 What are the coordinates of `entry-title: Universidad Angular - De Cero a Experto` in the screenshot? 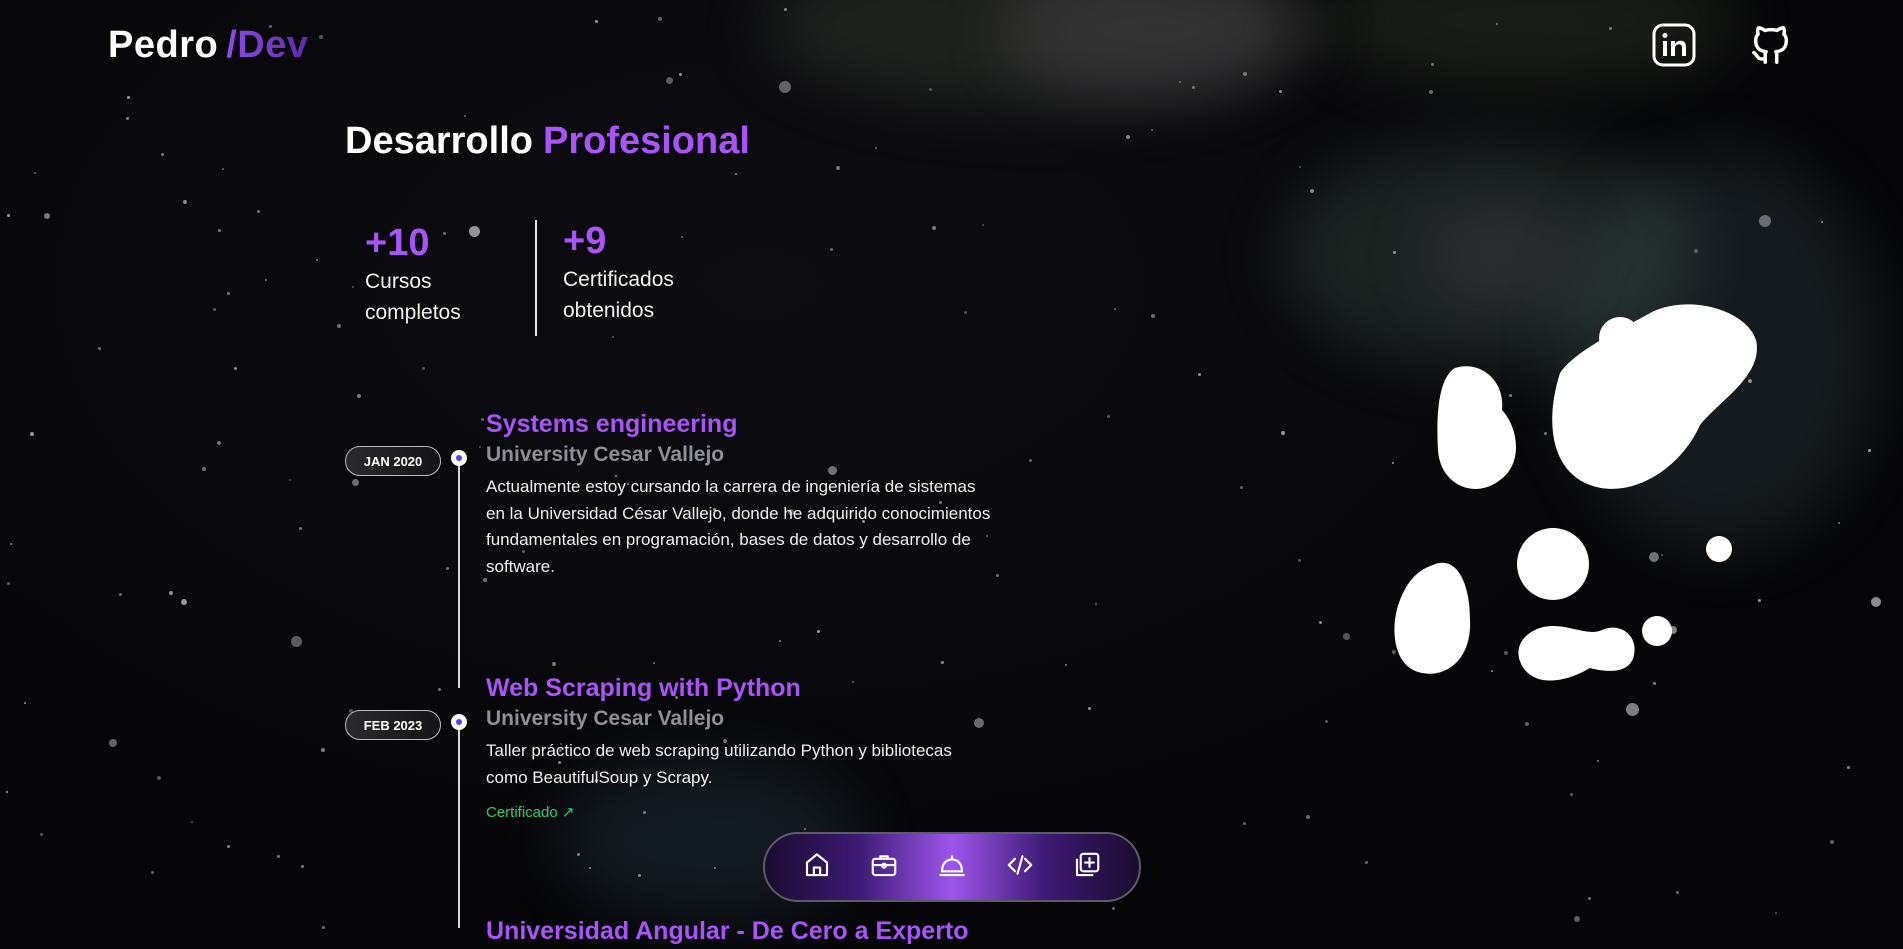 It's located at (727, 931).